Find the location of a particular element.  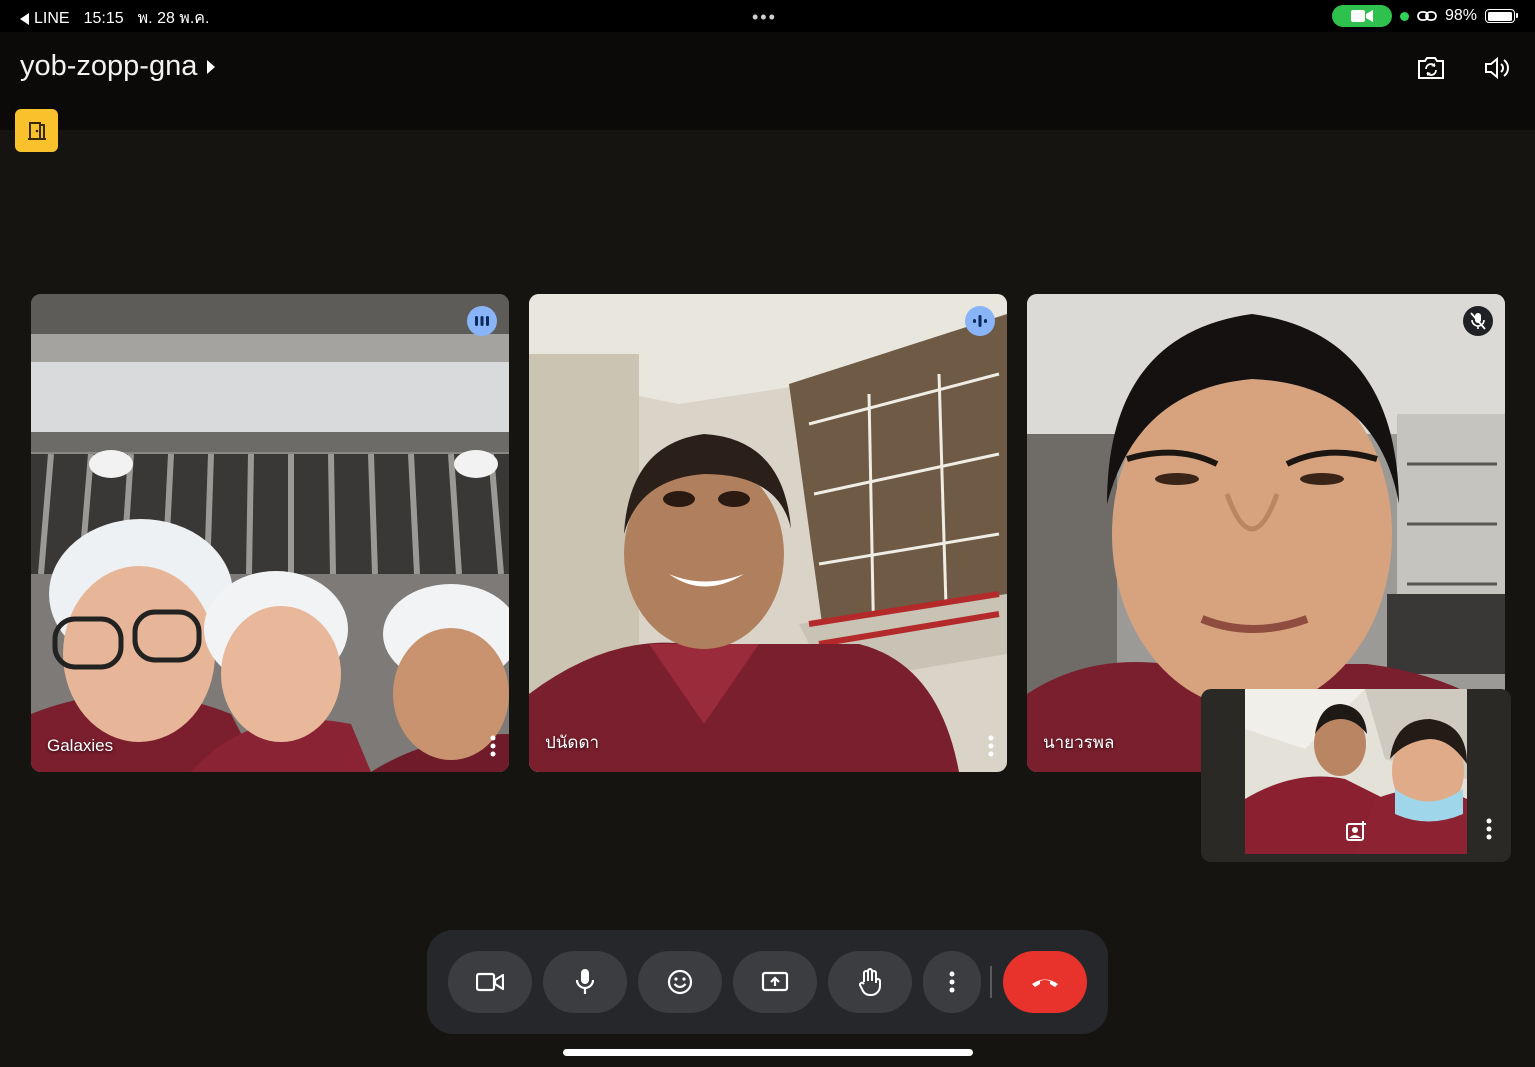

raise-hand-button is located at coordinates (870, 982).